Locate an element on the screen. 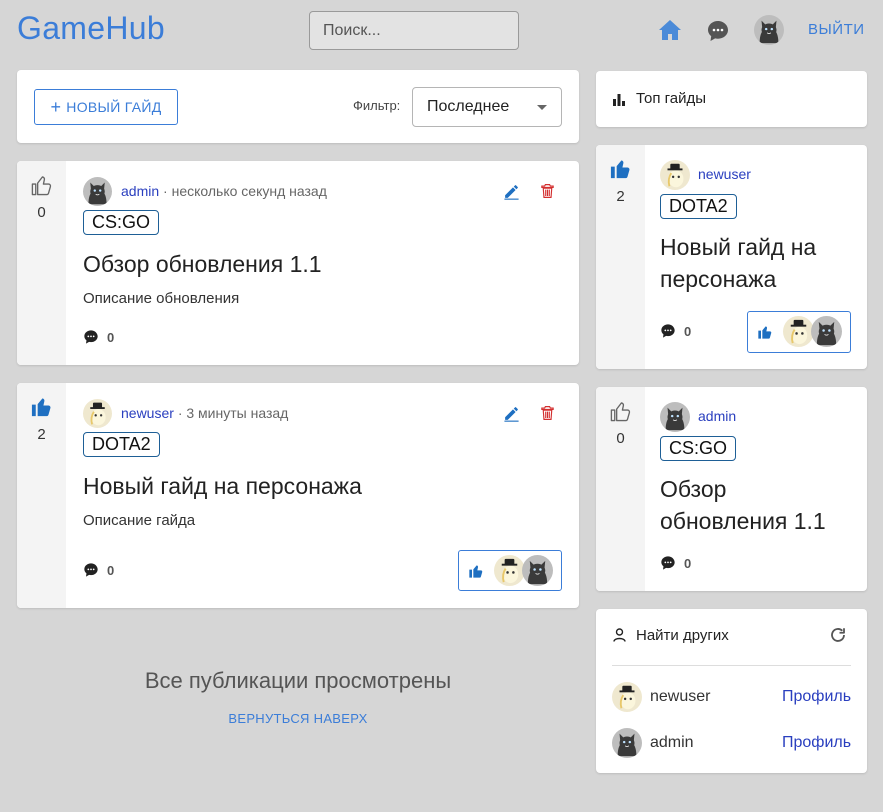  post-title-line: Обзор is located at coordinates (693, 489).